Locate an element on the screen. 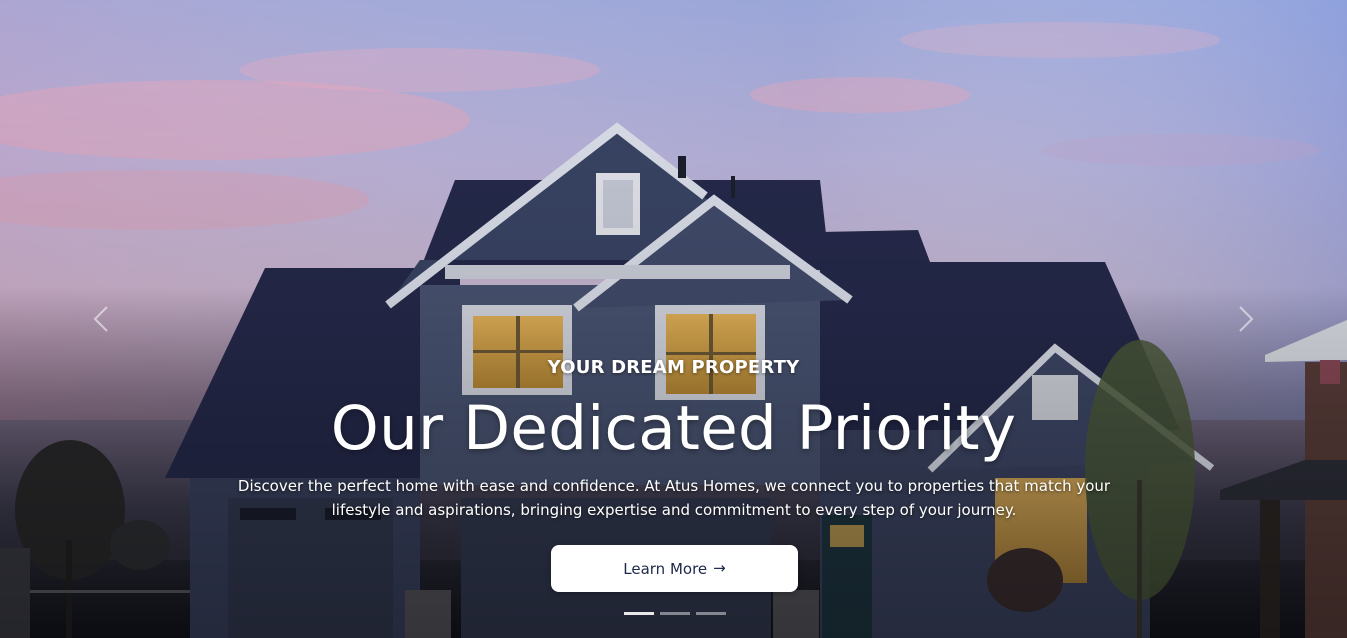  arrow-right-icon: → is located at coordinates (719, 568).